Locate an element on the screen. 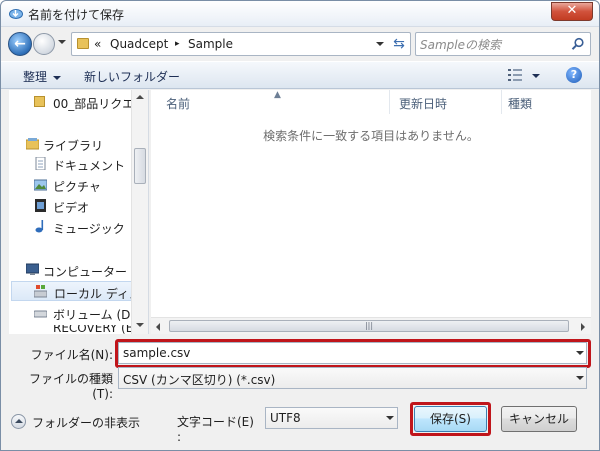  nav-item-label: ミュージック is located at coordinates (89, 229).